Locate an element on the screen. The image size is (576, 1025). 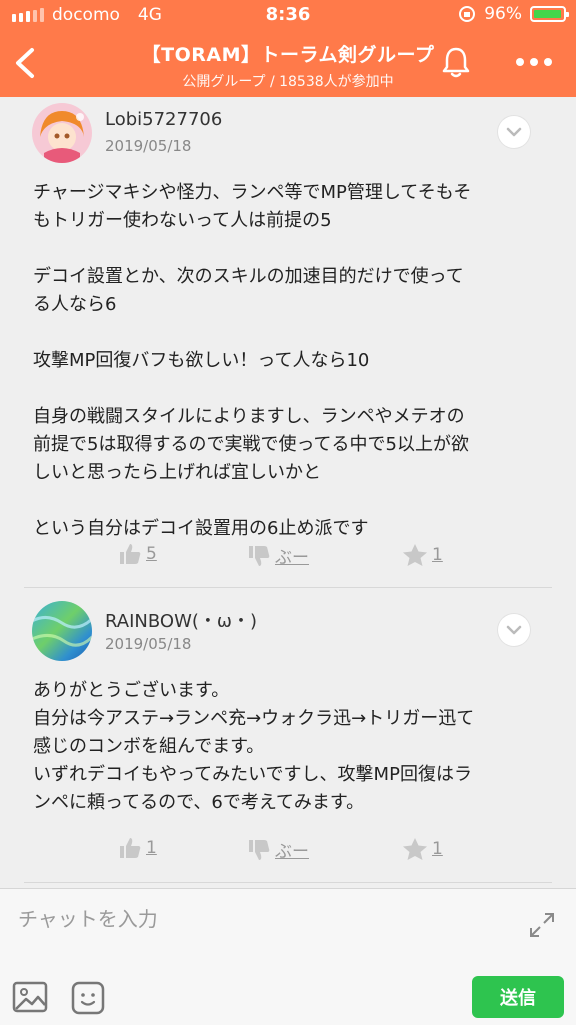
battery-level is located at coordinates (547, 14).